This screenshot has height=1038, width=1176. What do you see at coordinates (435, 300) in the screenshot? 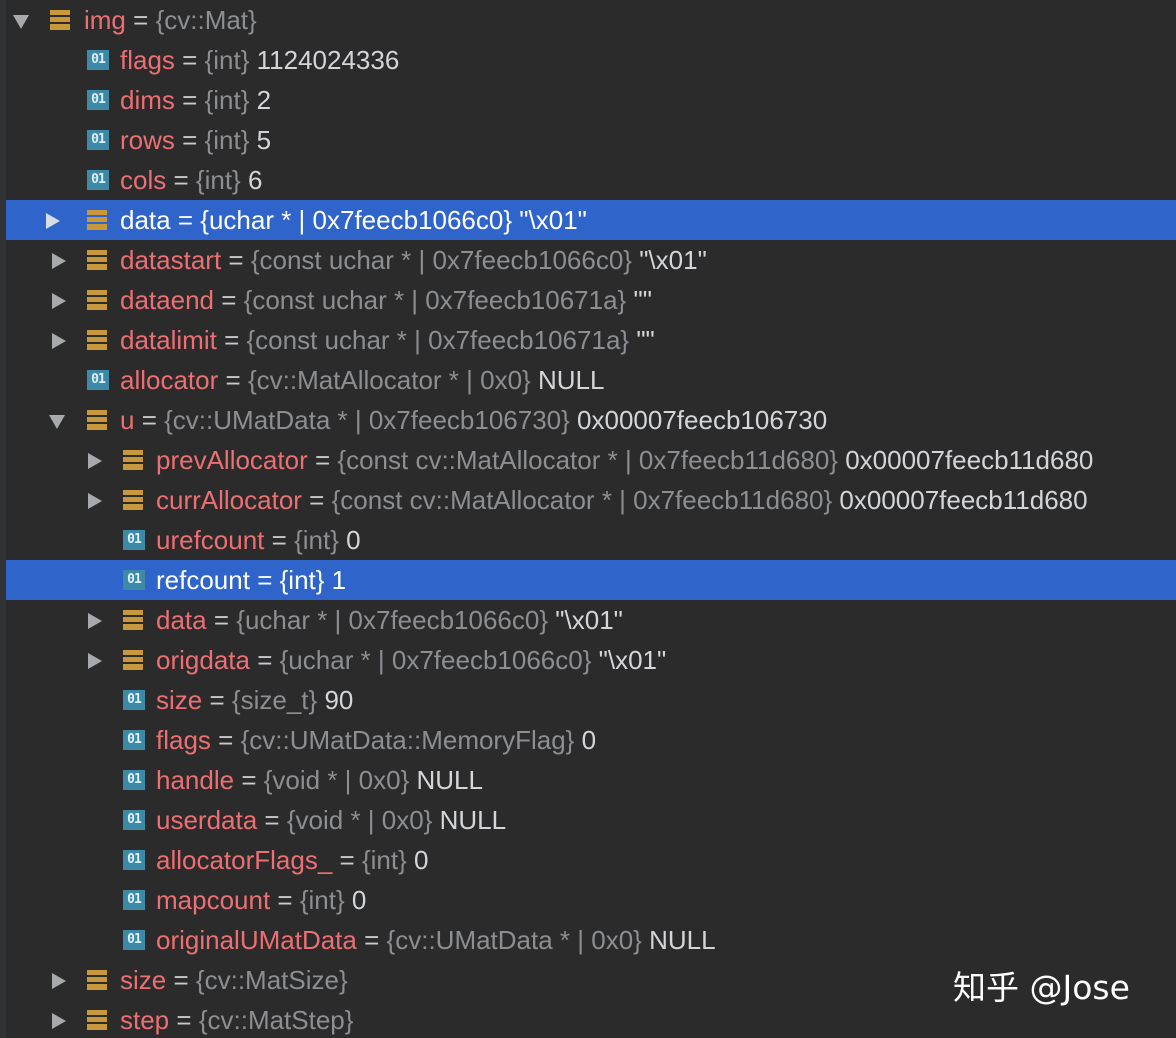
I see `variable-type: {const uchar * | 0x7feecb10671a}` at bounding box center [435, 300].